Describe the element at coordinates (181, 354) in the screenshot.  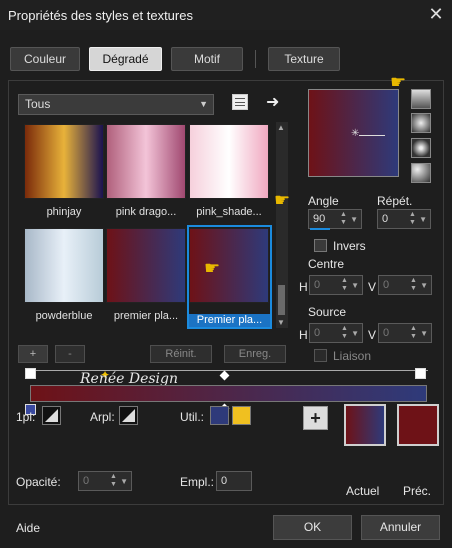
I see `reset-button: Réinit.` at that location.